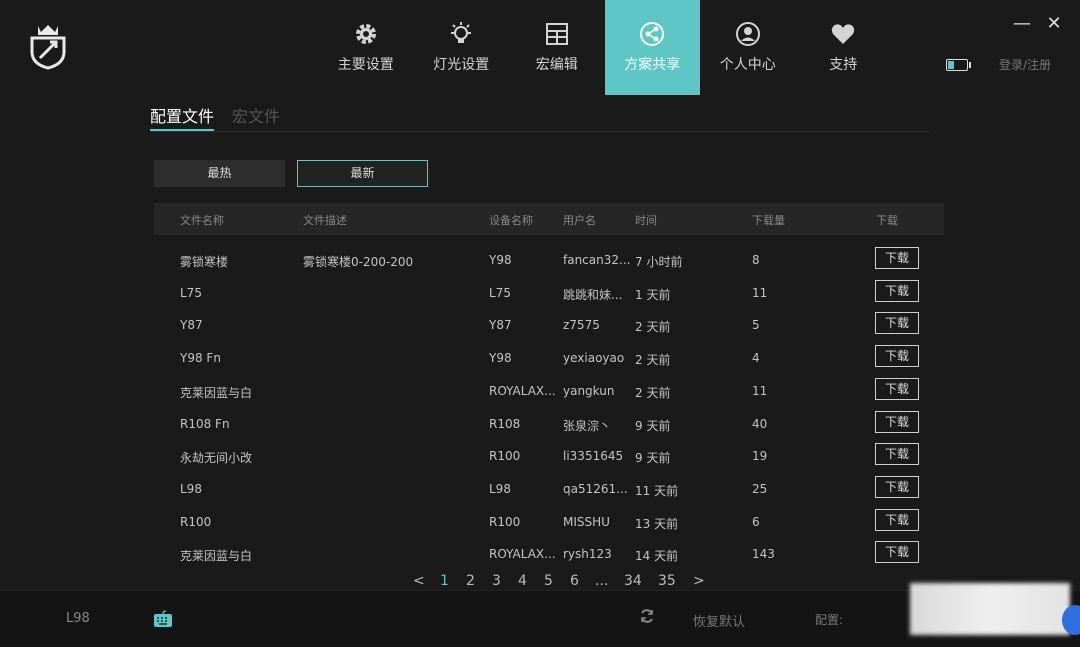  I want to click on cell-device: Y87, so click(500, 325).